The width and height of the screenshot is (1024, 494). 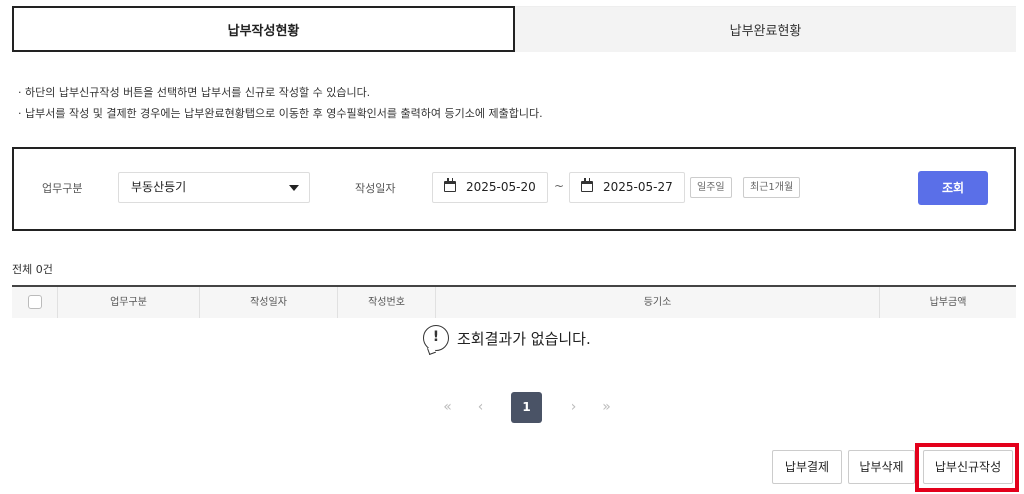 I want to click on page-number-current: 1, so click(x=526, y=407).